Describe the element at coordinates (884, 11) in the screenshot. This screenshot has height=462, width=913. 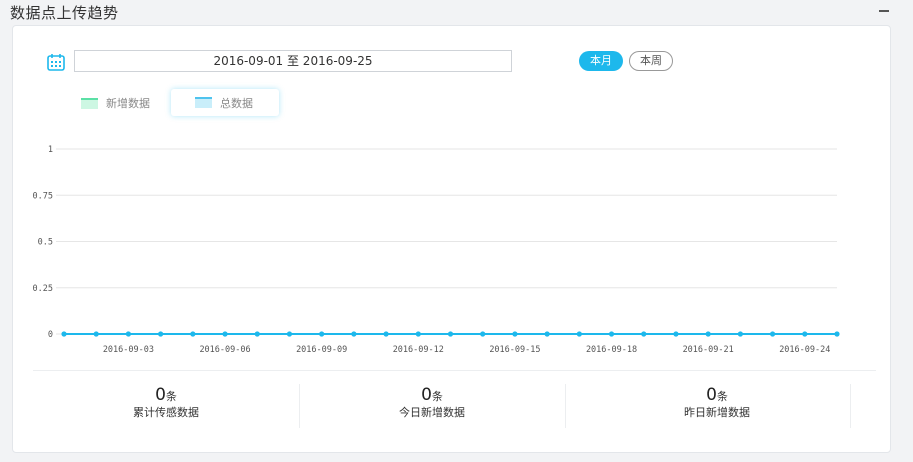
I see `collapse-icon` at that location.